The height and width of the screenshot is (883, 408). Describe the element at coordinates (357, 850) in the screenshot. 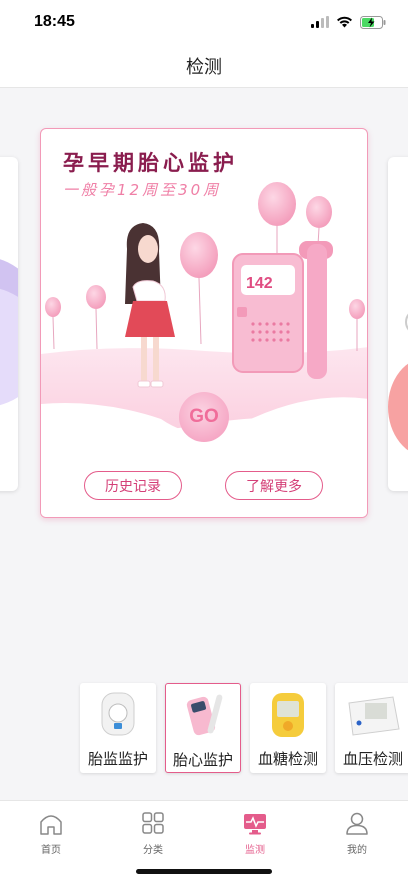

I see `tab-label: 我的` at that location.